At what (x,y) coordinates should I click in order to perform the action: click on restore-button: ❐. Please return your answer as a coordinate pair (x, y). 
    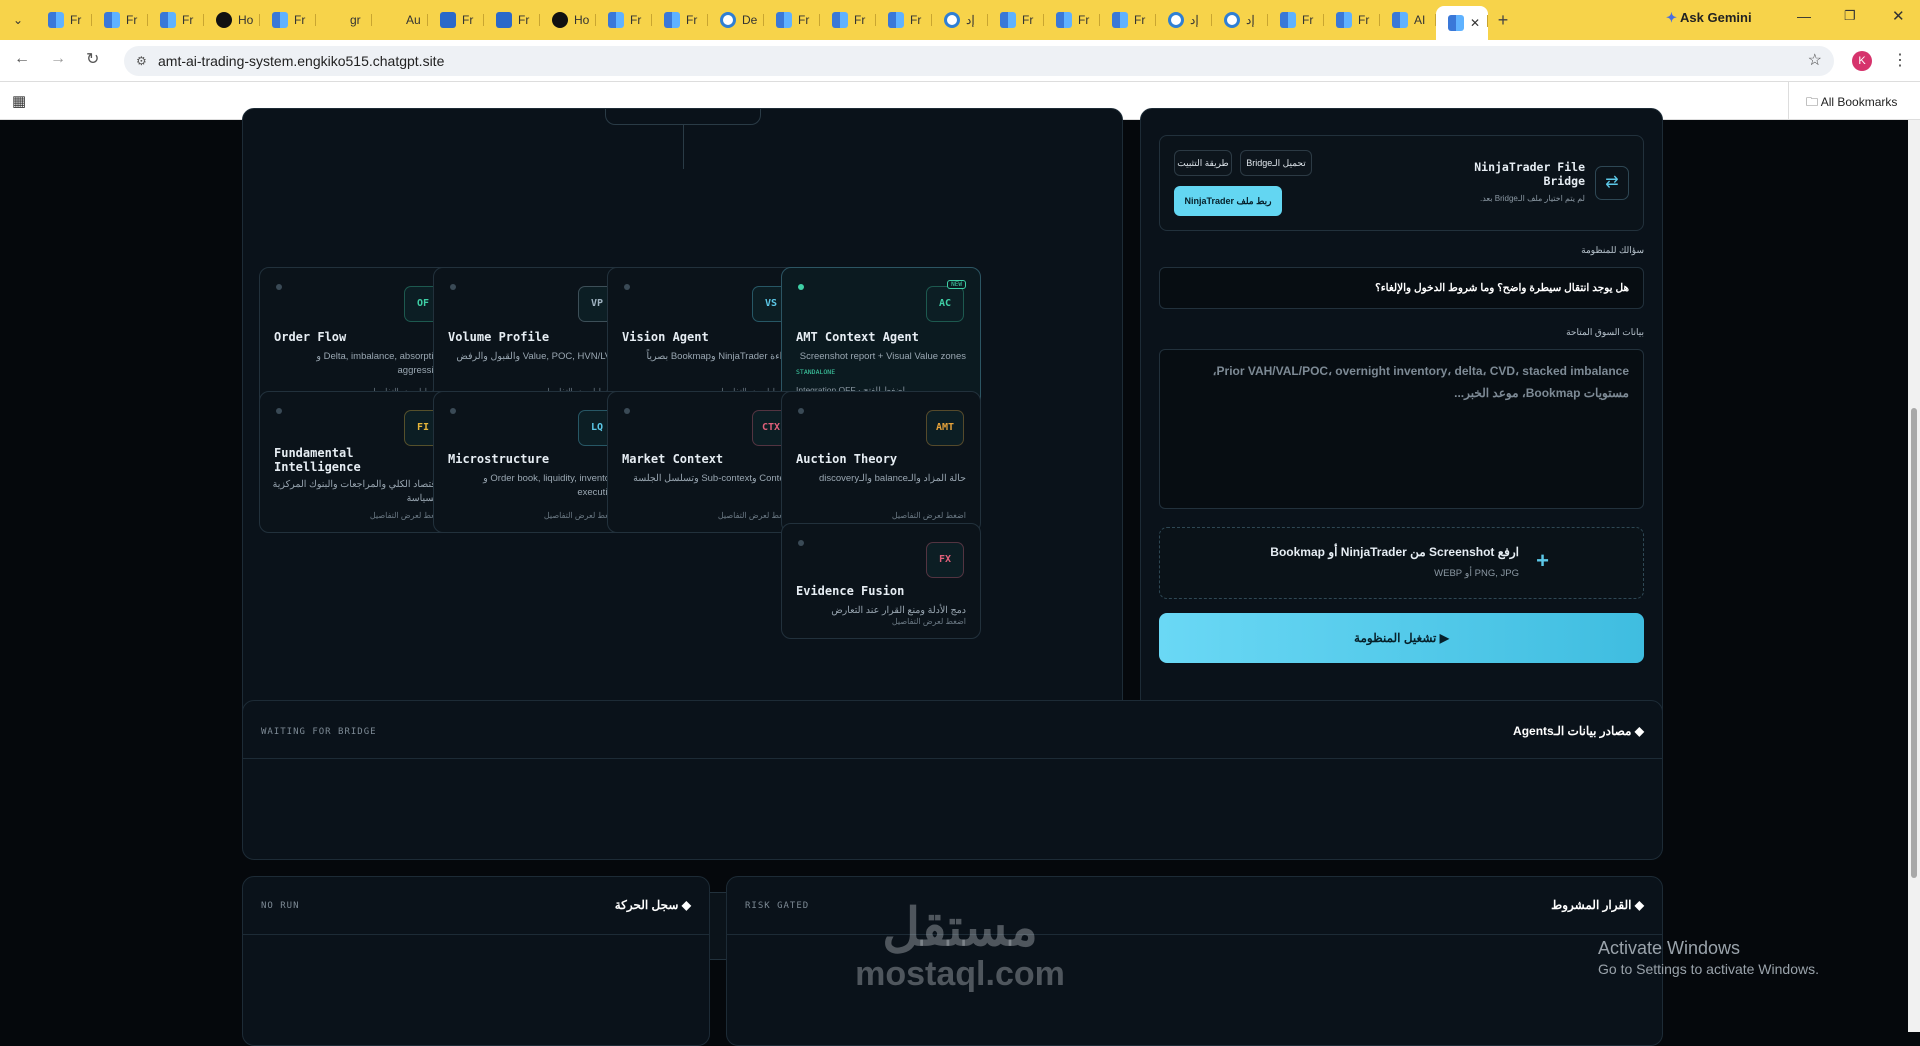
    Looking at the image, I should click on (1850, 16).